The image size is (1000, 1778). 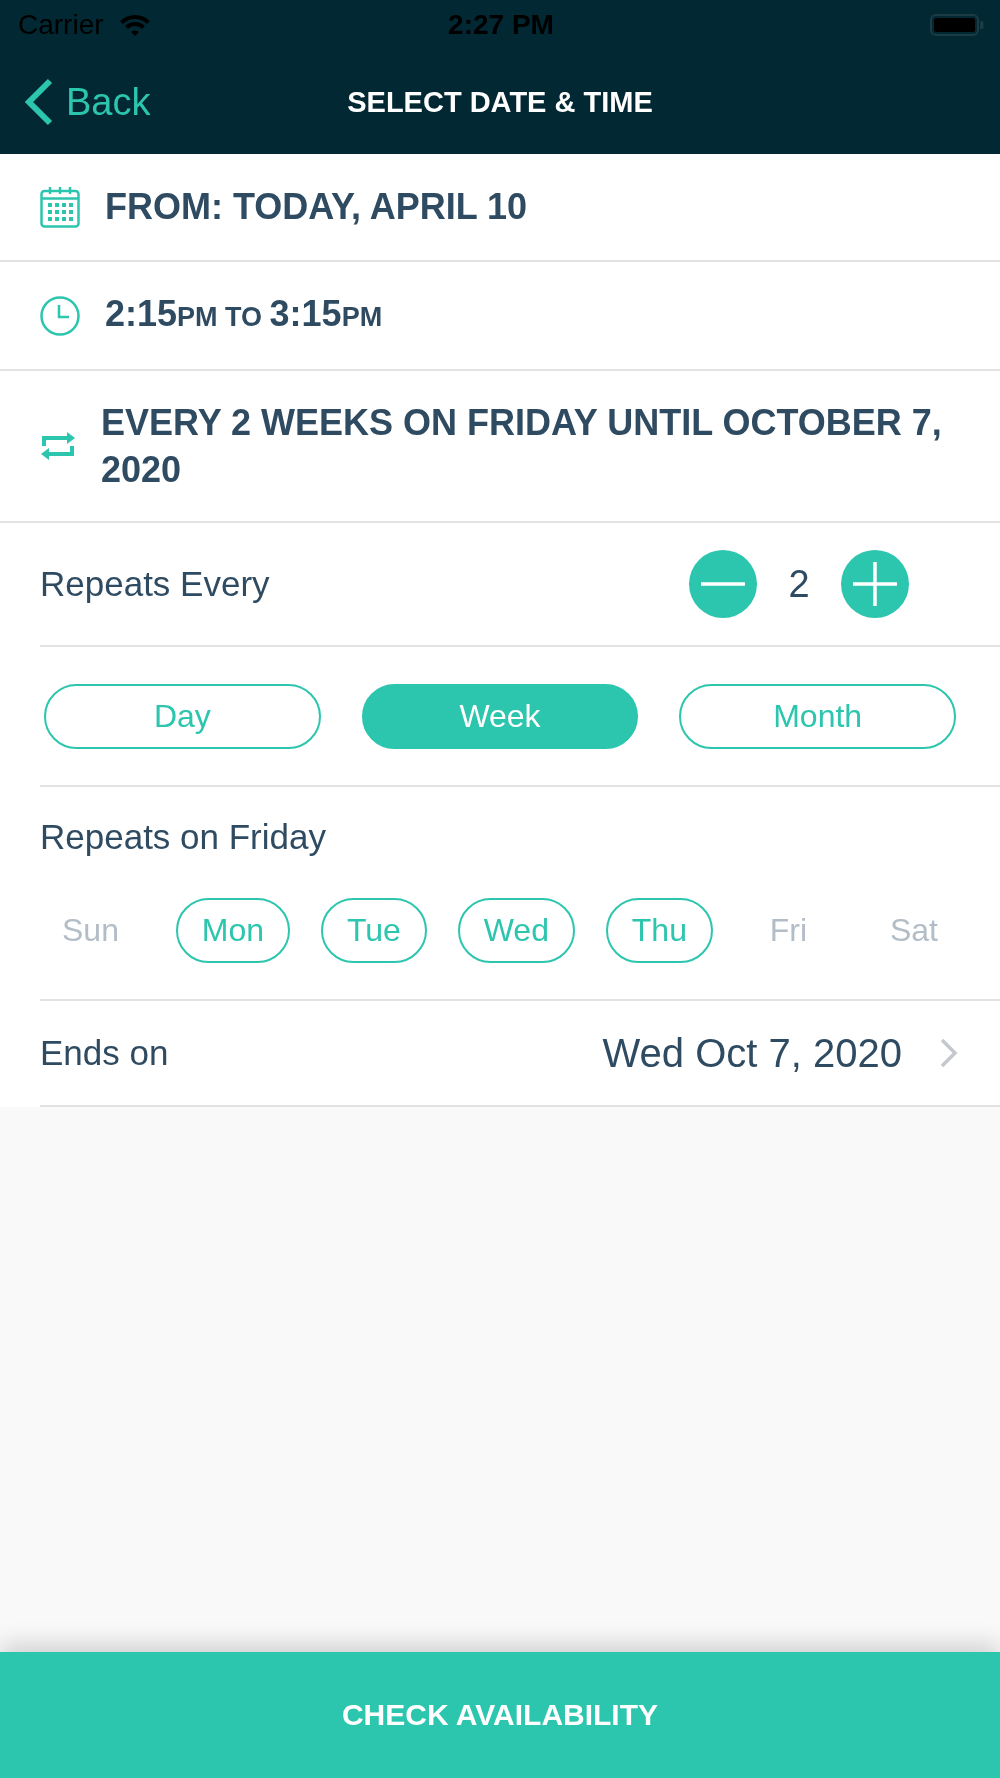 What do you see at coordinates (537, 207) in the screenshot?
I see `start-date-text: FROM: TODAY, APRIL 10` at bounding box center [537, 207].